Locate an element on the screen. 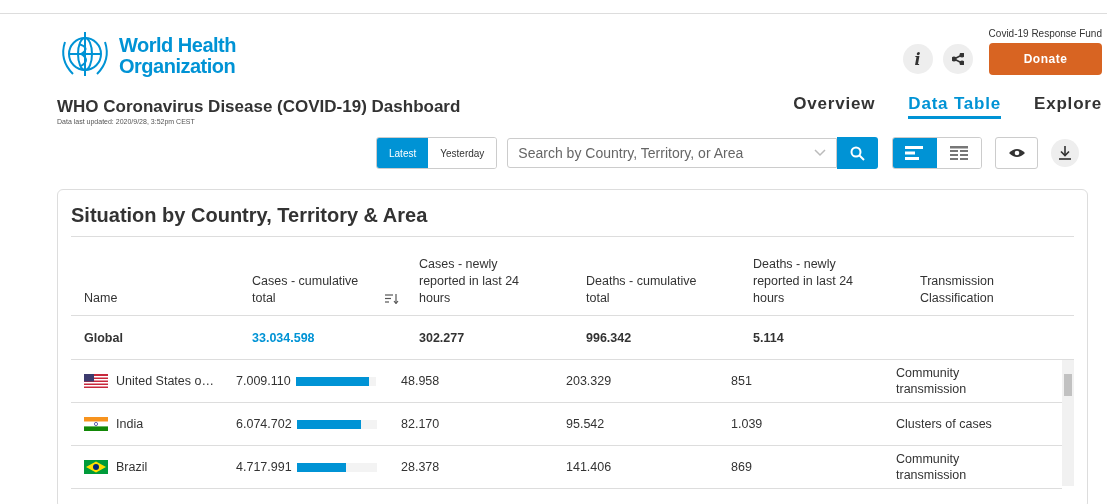 Image resolution: width=1107 pixels, height=504 pixels. download-button is located at coordinates (1065, 153).